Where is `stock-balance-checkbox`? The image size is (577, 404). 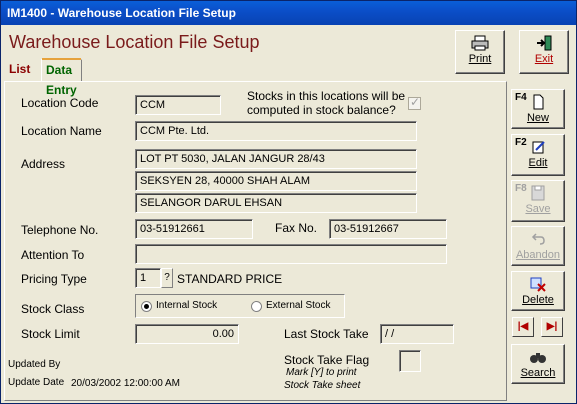 stock-balance-checkbox is located at coordinates (414, 102).